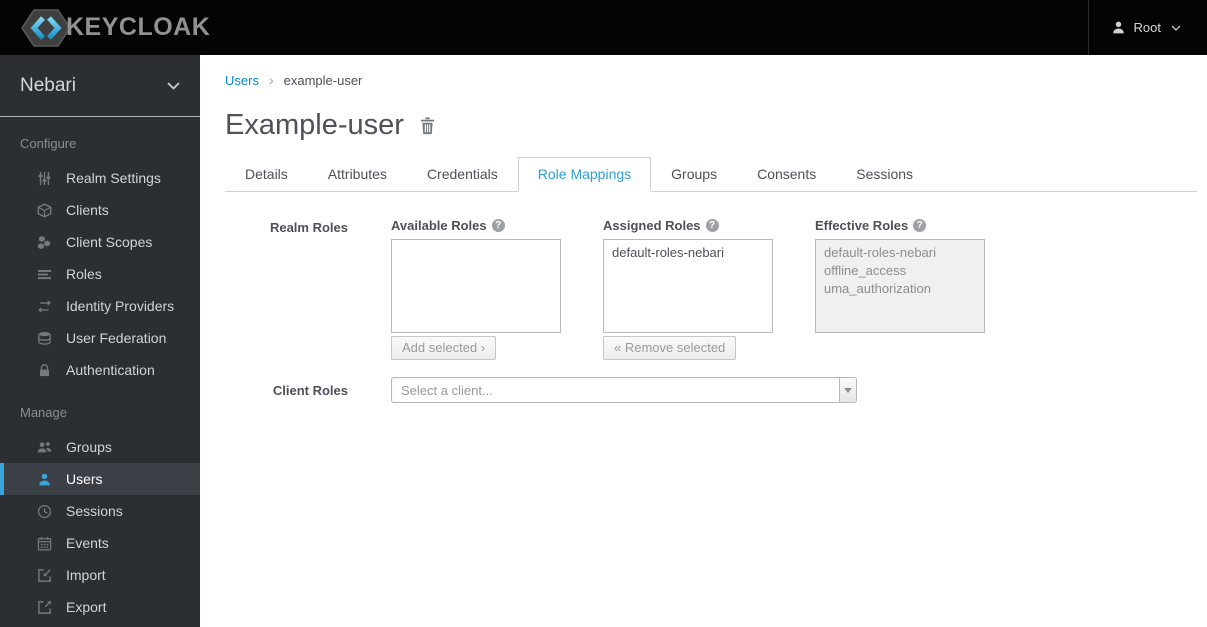 The image size is (1207, 627). Describe the element at coordinates (100, 86) in the screenshot. I see `realm-selector: Nebari` at that location.